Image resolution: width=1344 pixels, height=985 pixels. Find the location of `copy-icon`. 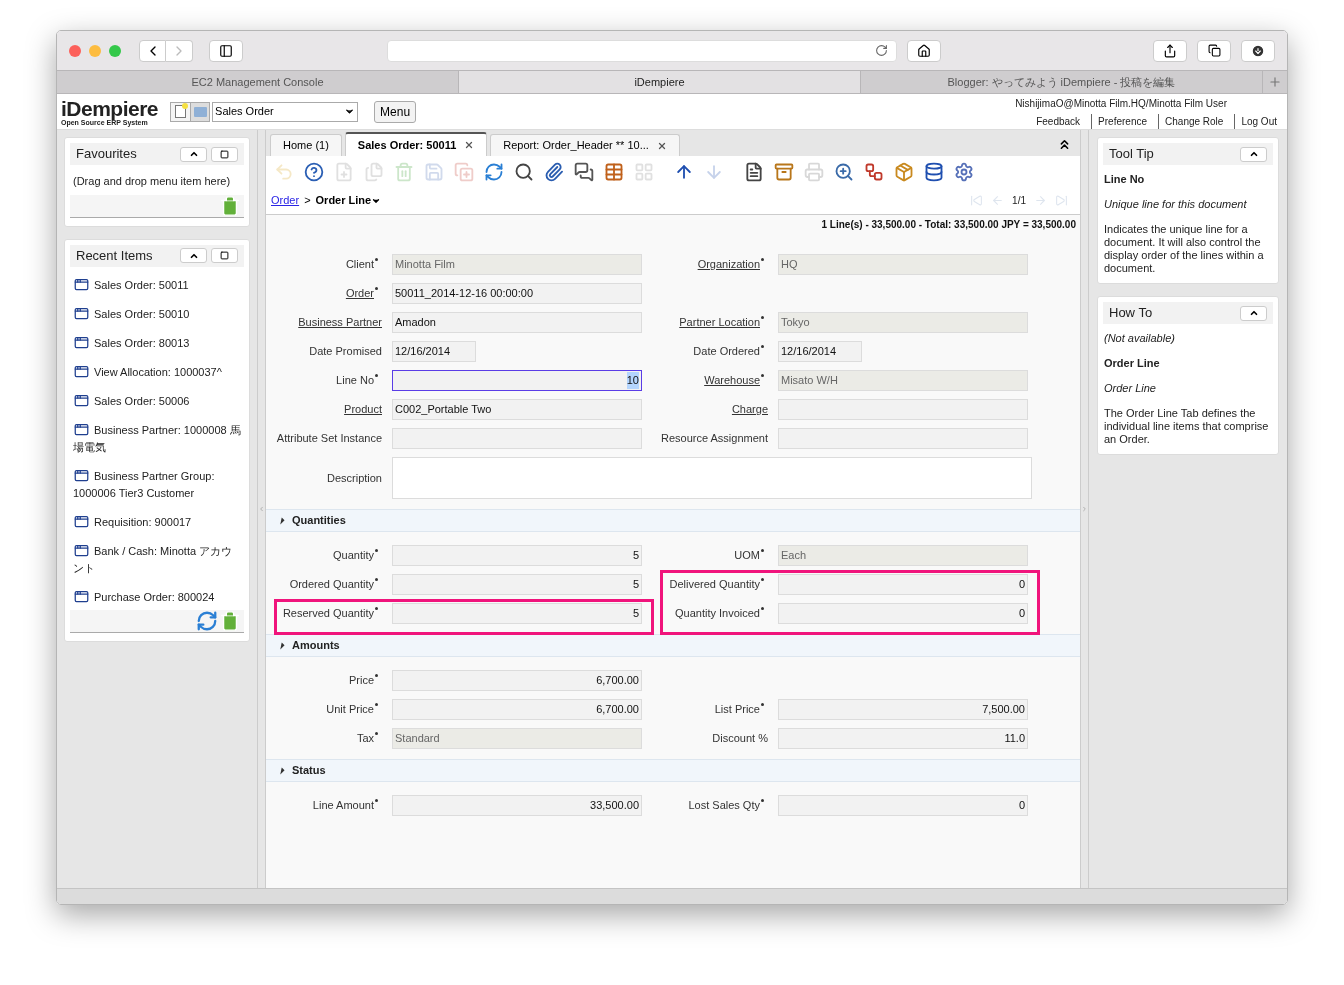

copy-icon is located at coordinates (374, 171).